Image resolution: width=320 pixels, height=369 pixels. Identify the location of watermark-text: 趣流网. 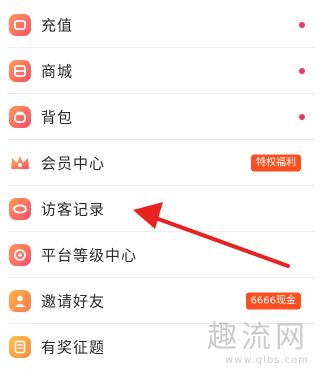
(258, 337).